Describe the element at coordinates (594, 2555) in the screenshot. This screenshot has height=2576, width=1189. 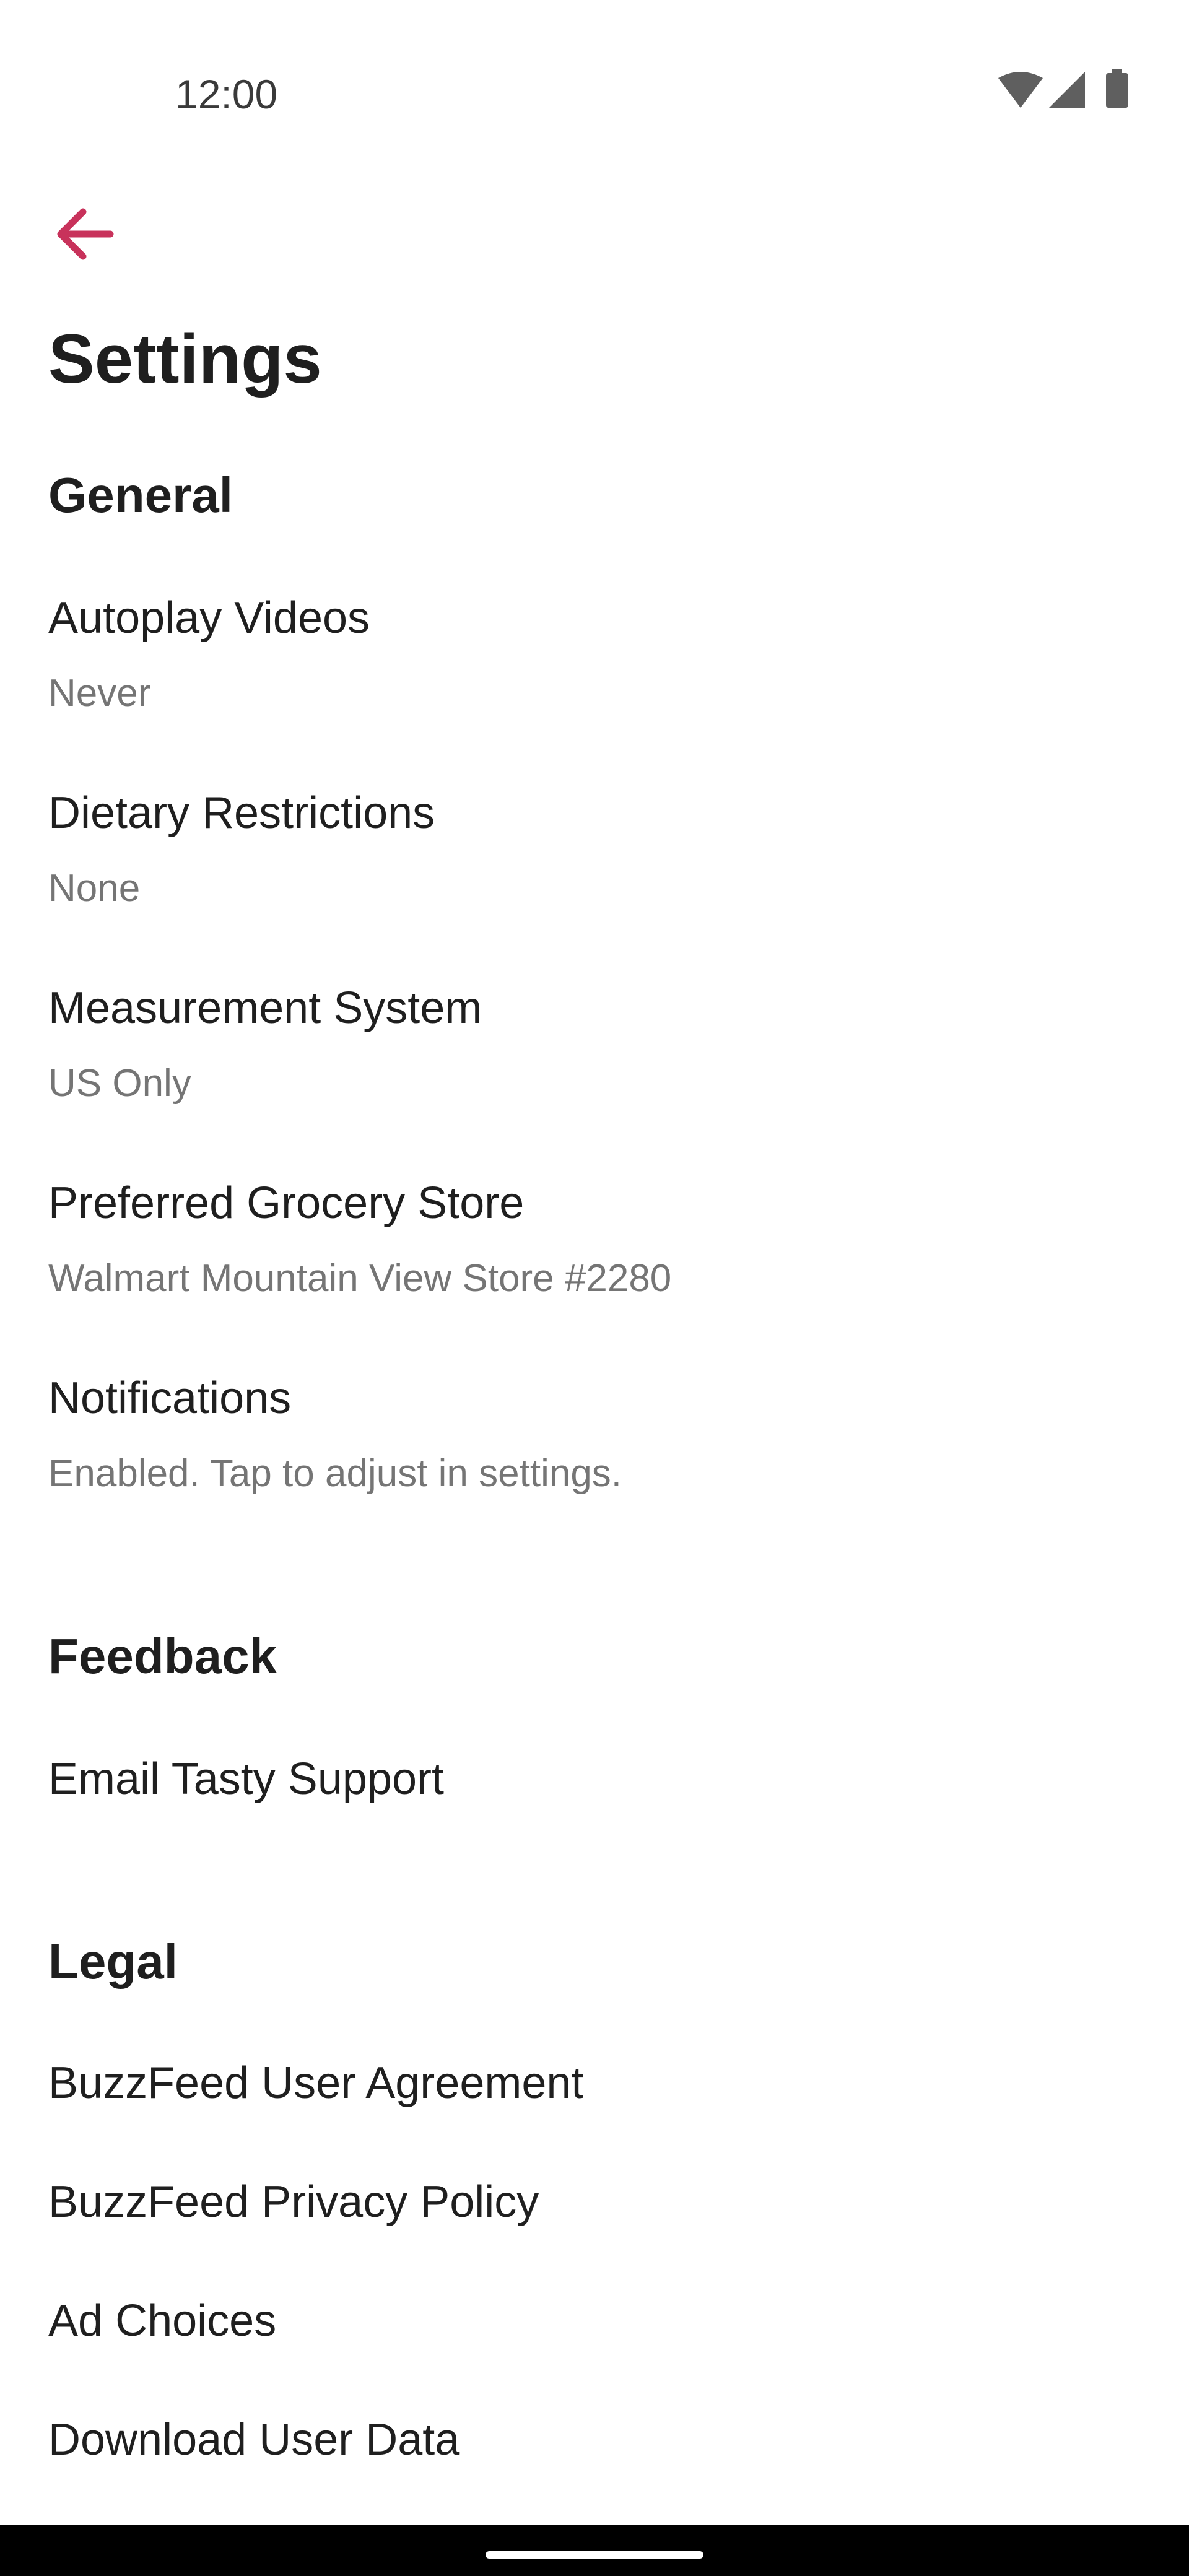
I see `home-indicator` at that location.